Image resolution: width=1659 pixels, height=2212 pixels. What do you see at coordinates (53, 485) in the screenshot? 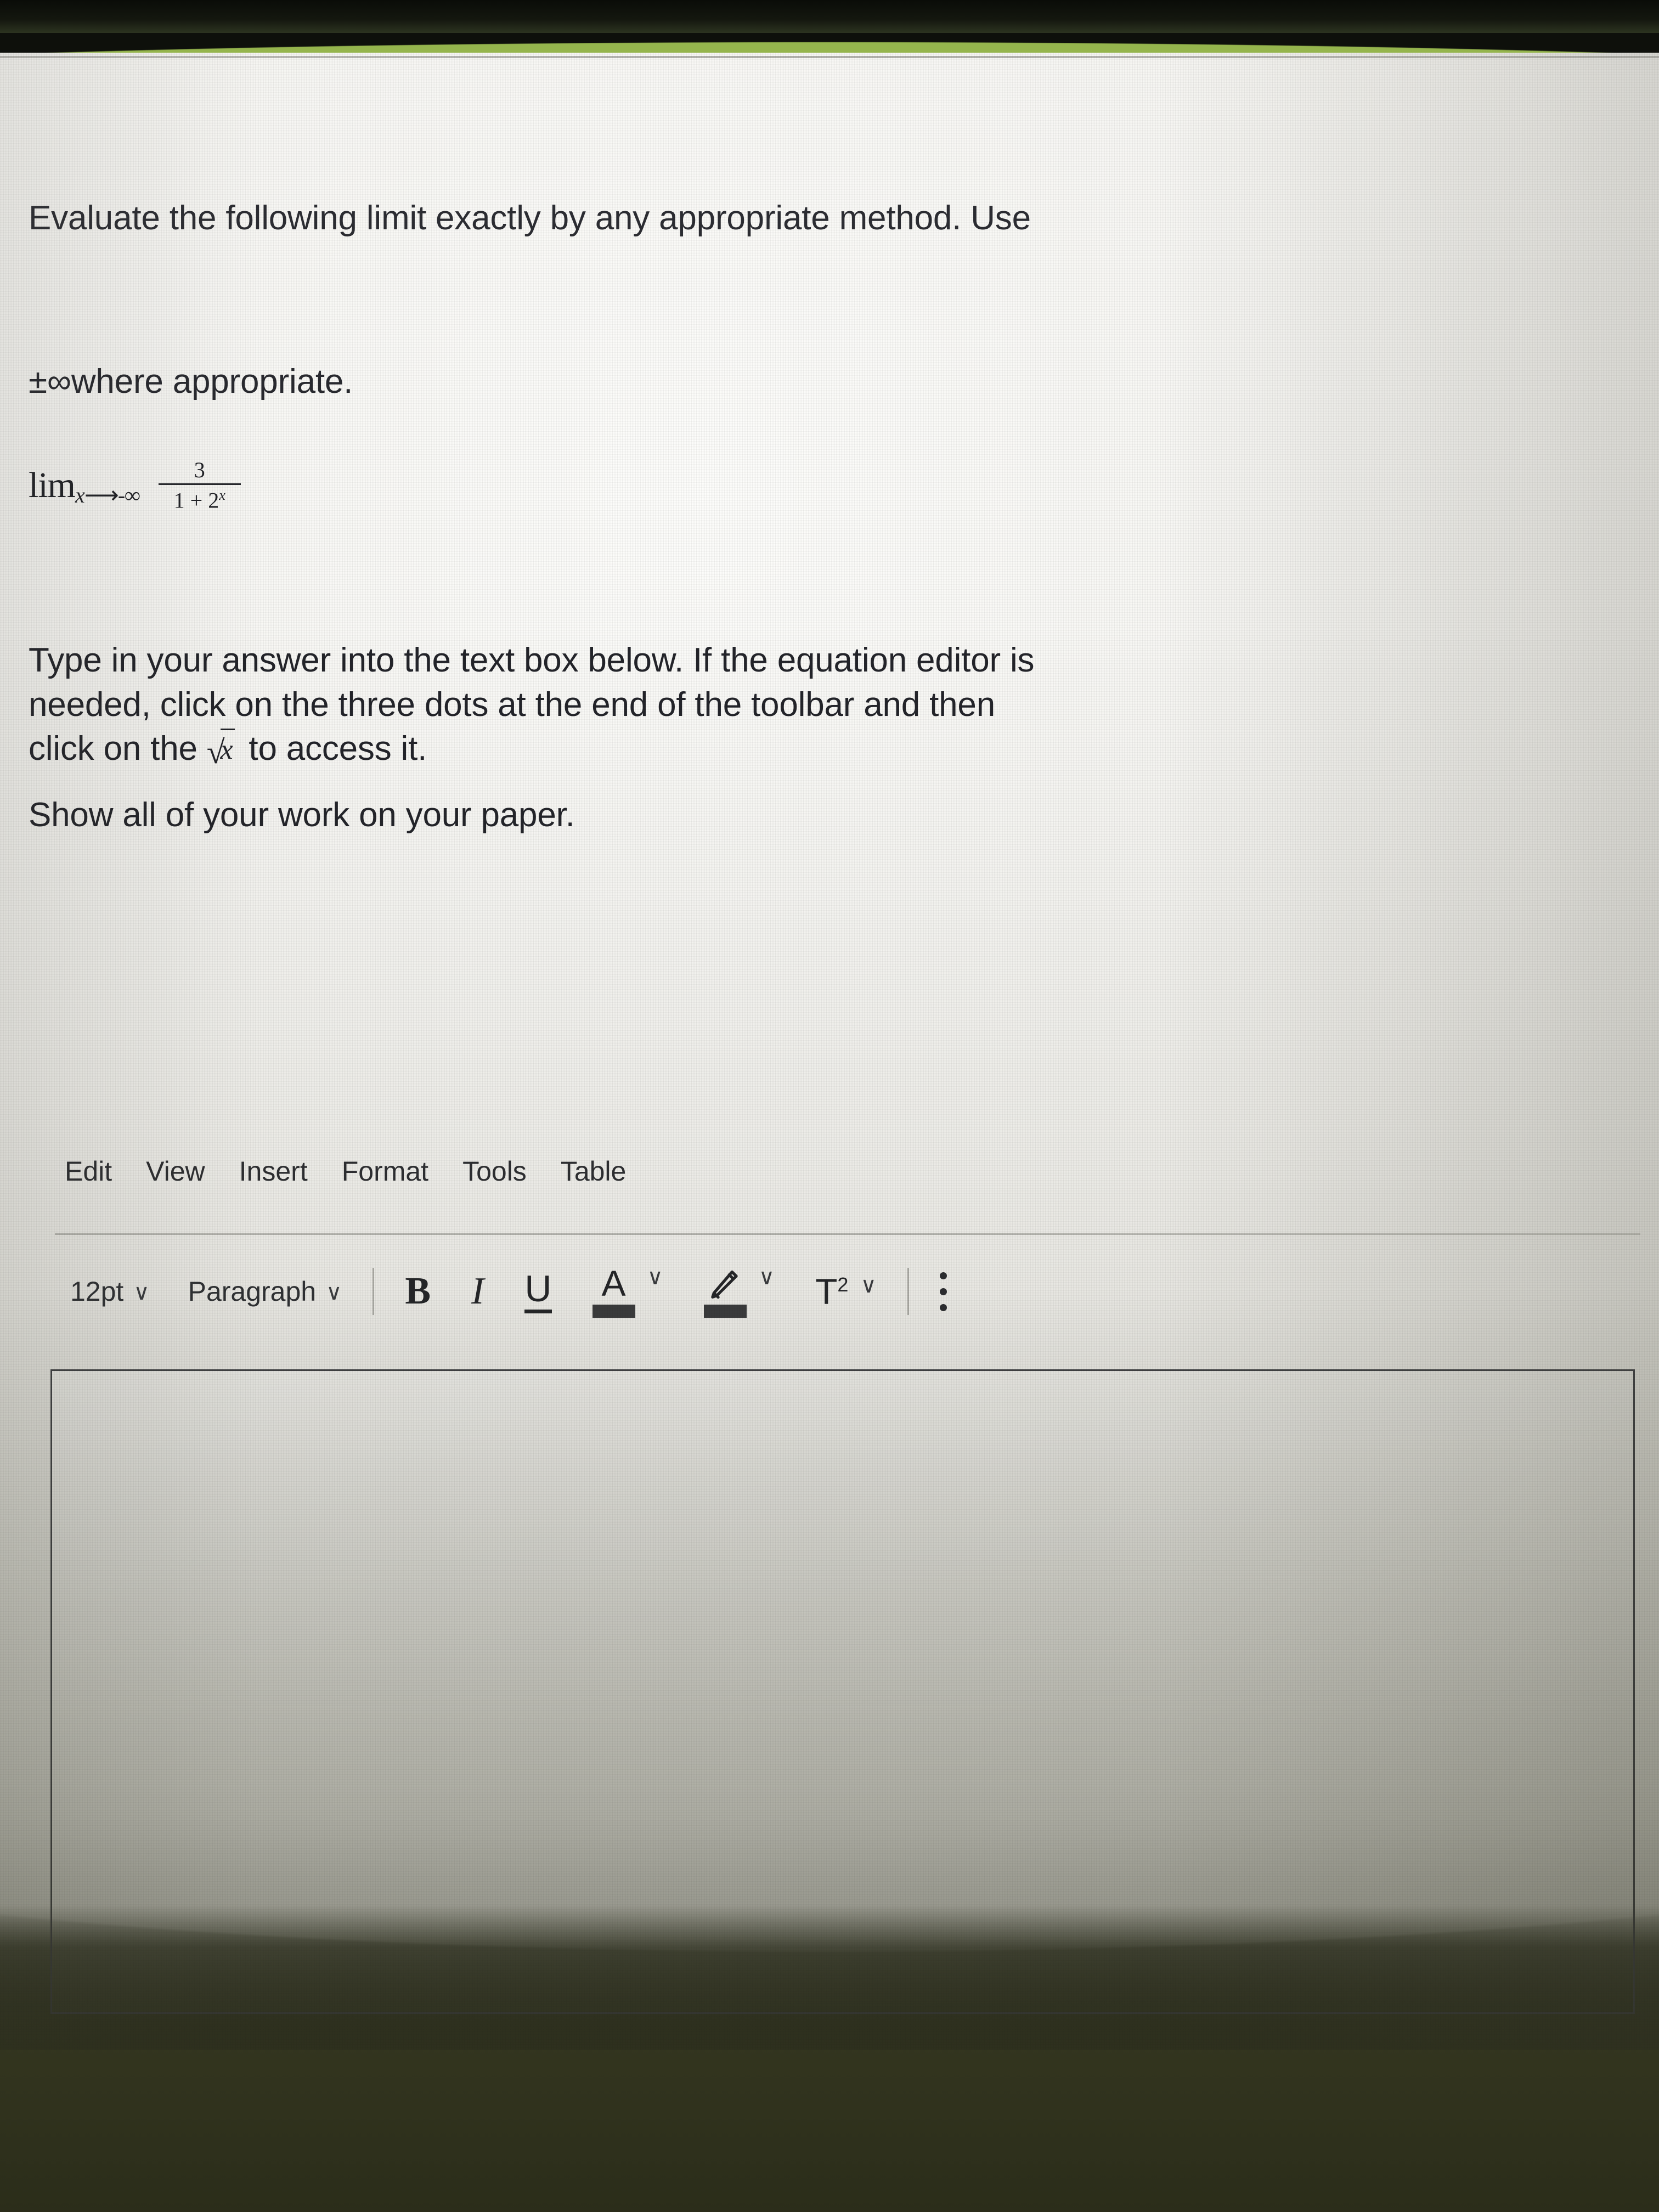
I see `limit-operator: lim` at bounding box center [53, 485].